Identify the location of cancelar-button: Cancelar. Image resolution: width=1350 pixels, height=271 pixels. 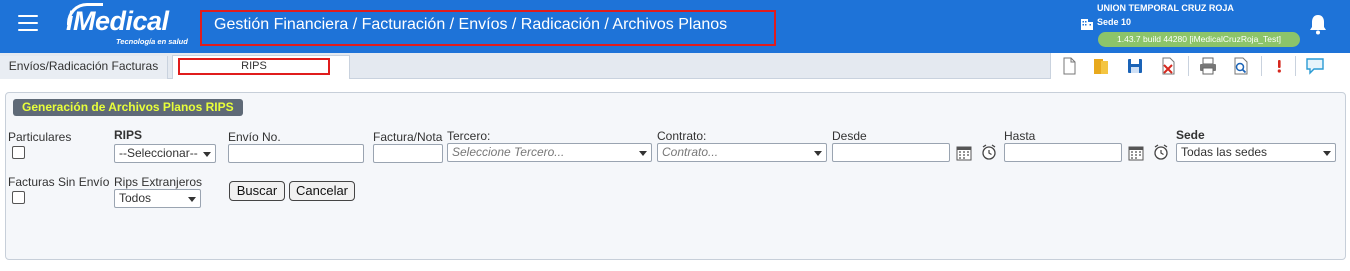
(322, 191).